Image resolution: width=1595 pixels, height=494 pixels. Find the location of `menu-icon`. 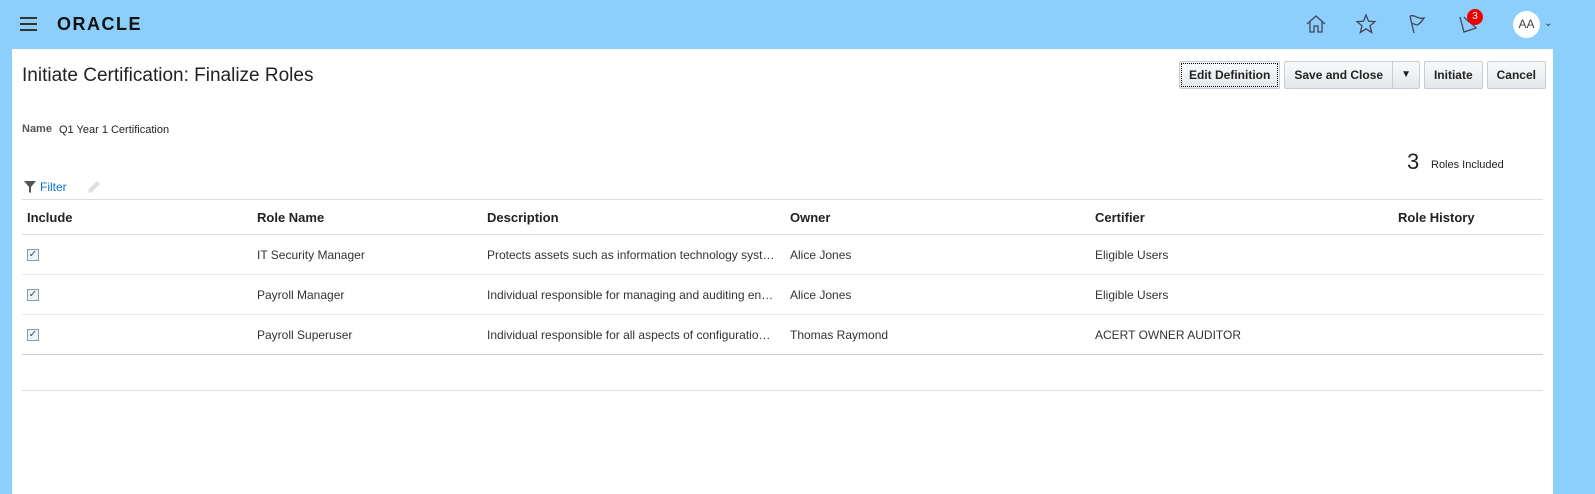

menu-icon is located at coordinates (28, 24).